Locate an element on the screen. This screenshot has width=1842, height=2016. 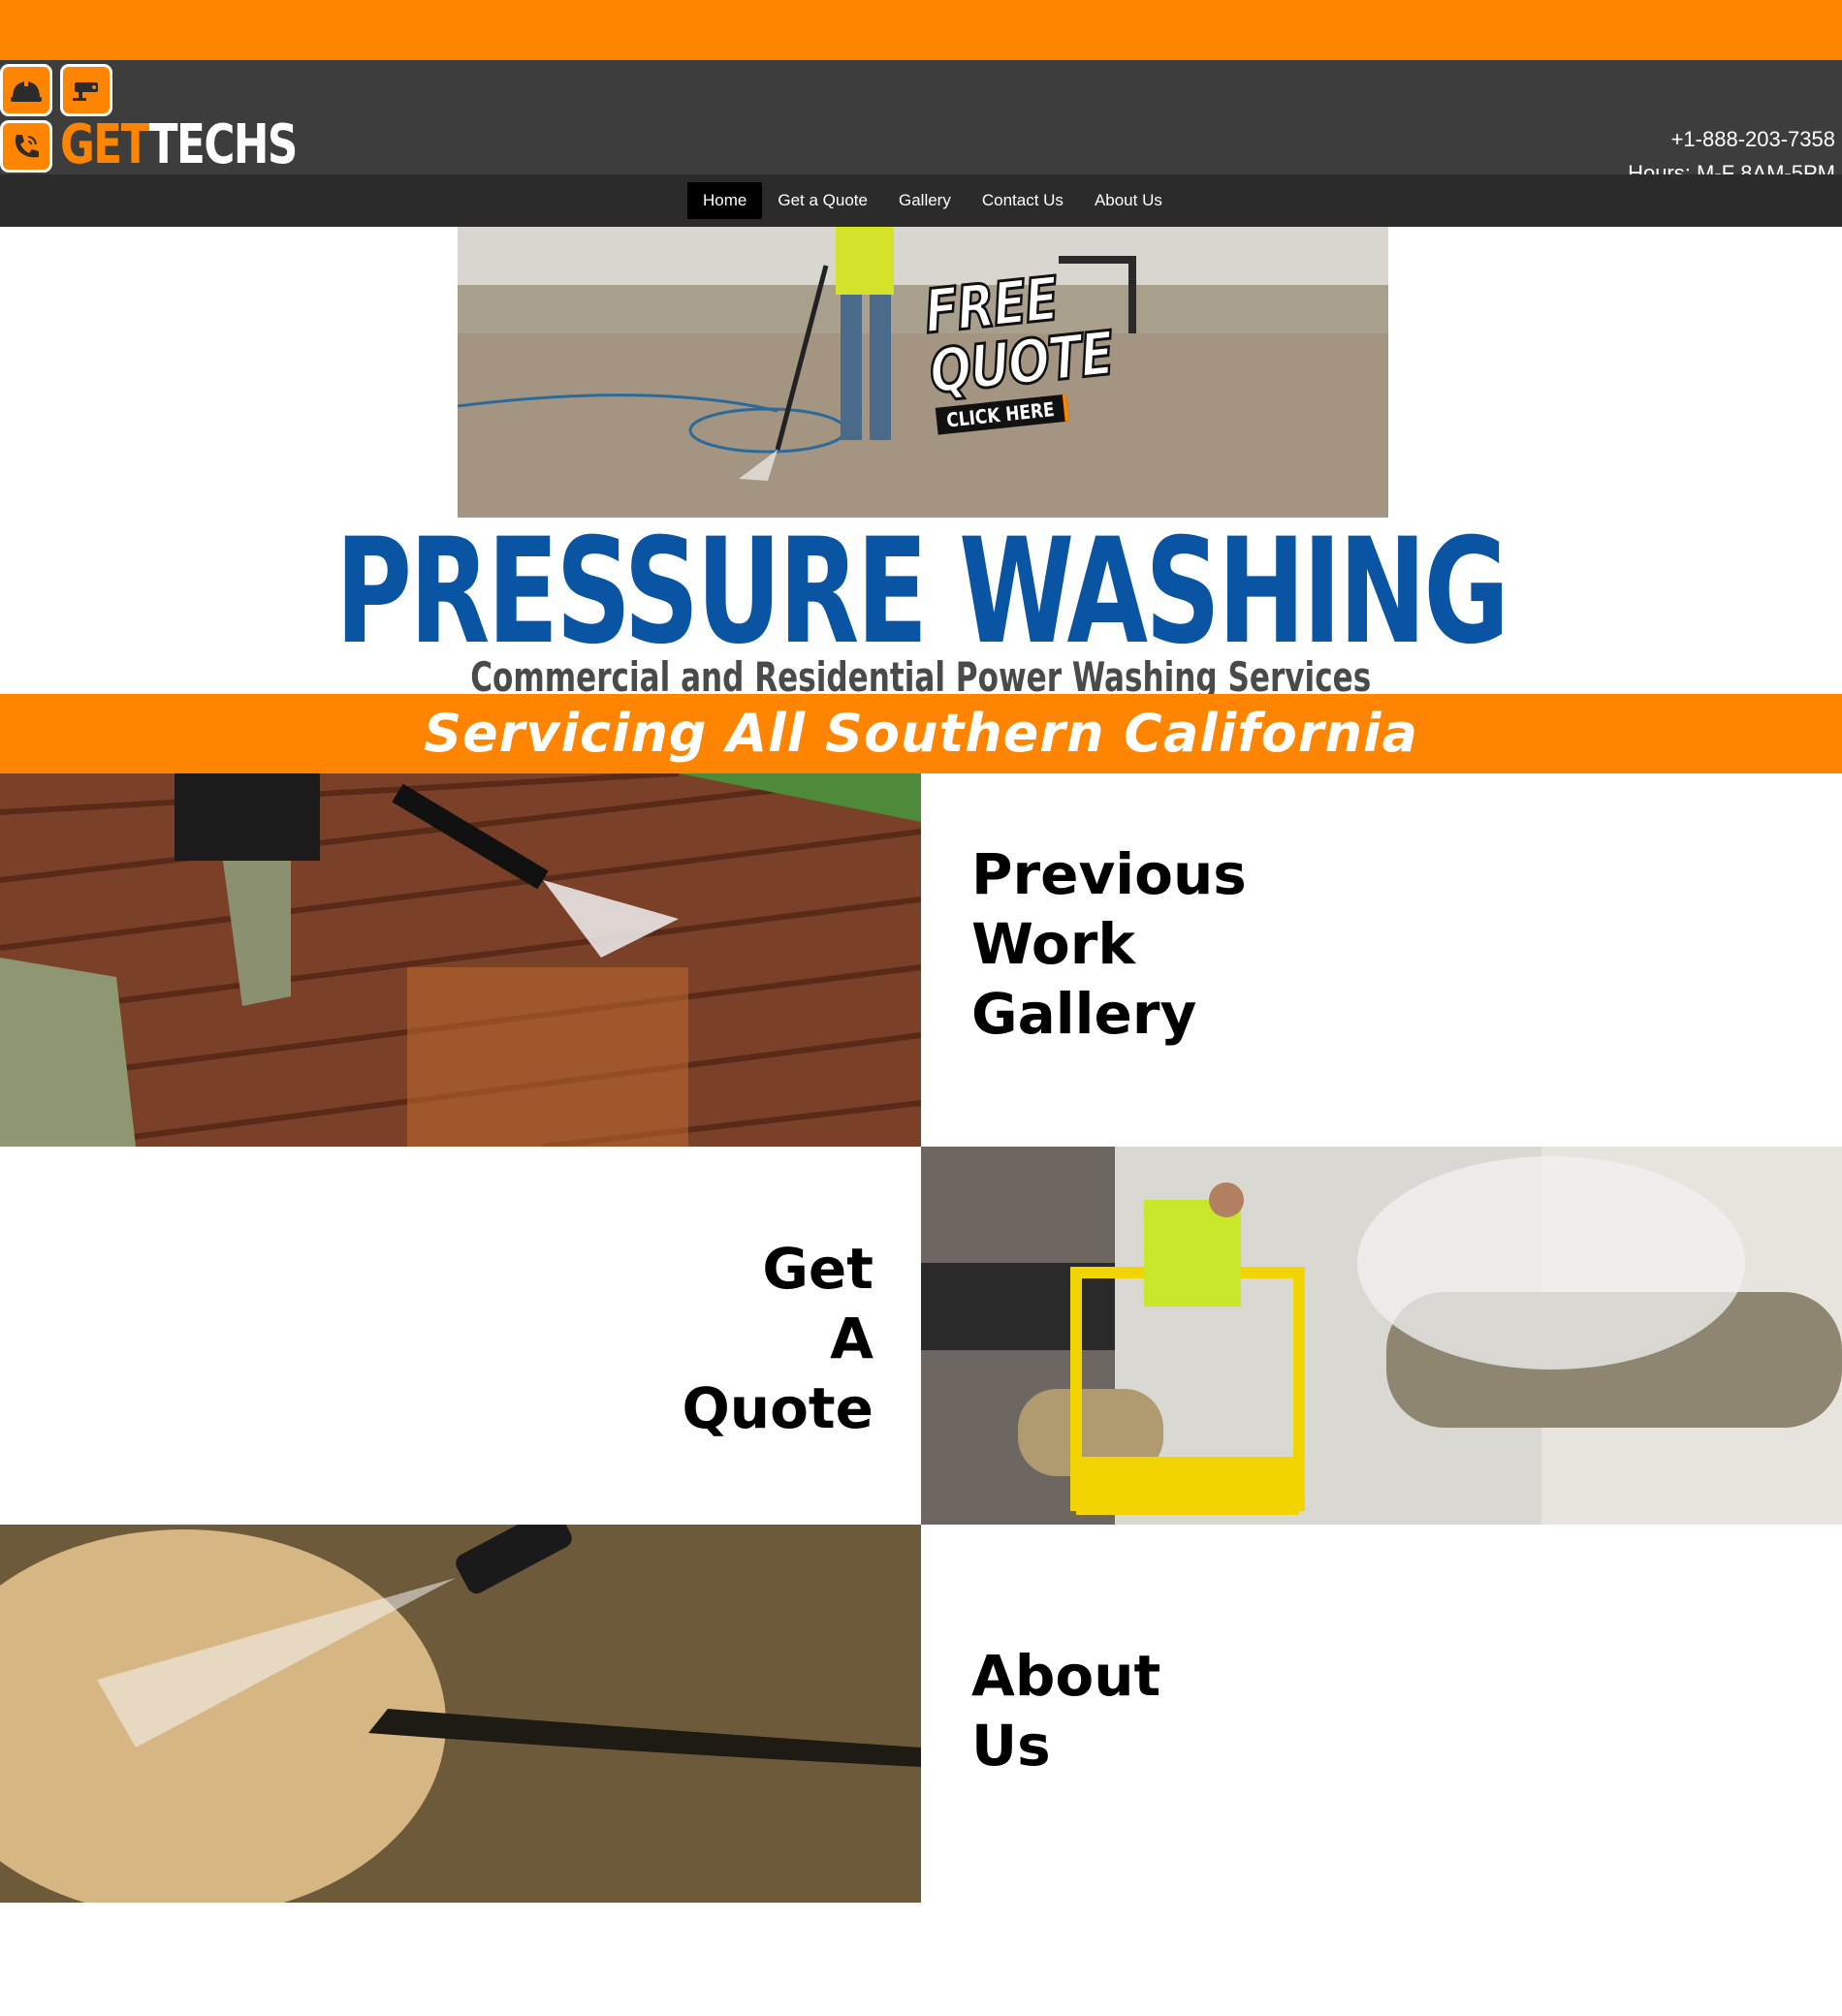
gallery-word-1: Previous is located at coordinates (1109, 874).